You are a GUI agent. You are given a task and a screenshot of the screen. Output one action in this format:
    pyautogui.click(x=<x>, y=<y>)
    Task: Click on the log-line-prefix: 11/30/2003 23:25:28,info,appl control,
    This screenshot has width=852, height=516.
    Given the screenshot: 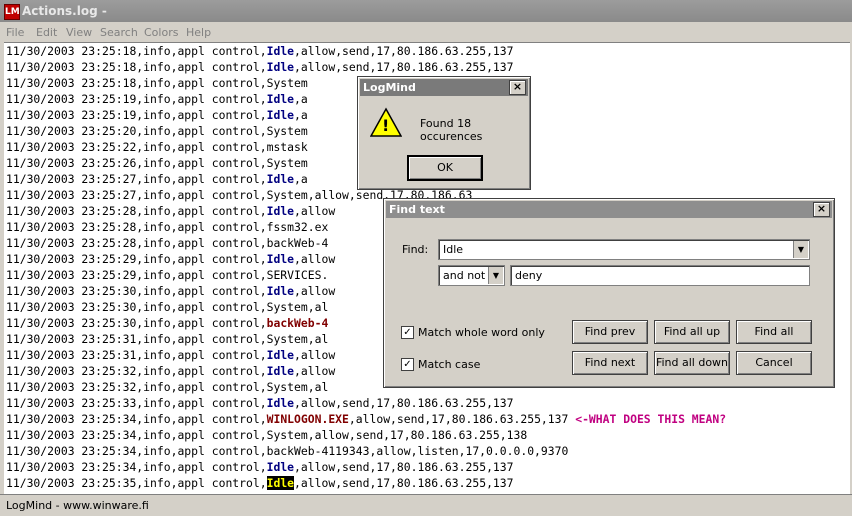 What is the action you would take?
    pyautogui.click(x=136, y=211)
    